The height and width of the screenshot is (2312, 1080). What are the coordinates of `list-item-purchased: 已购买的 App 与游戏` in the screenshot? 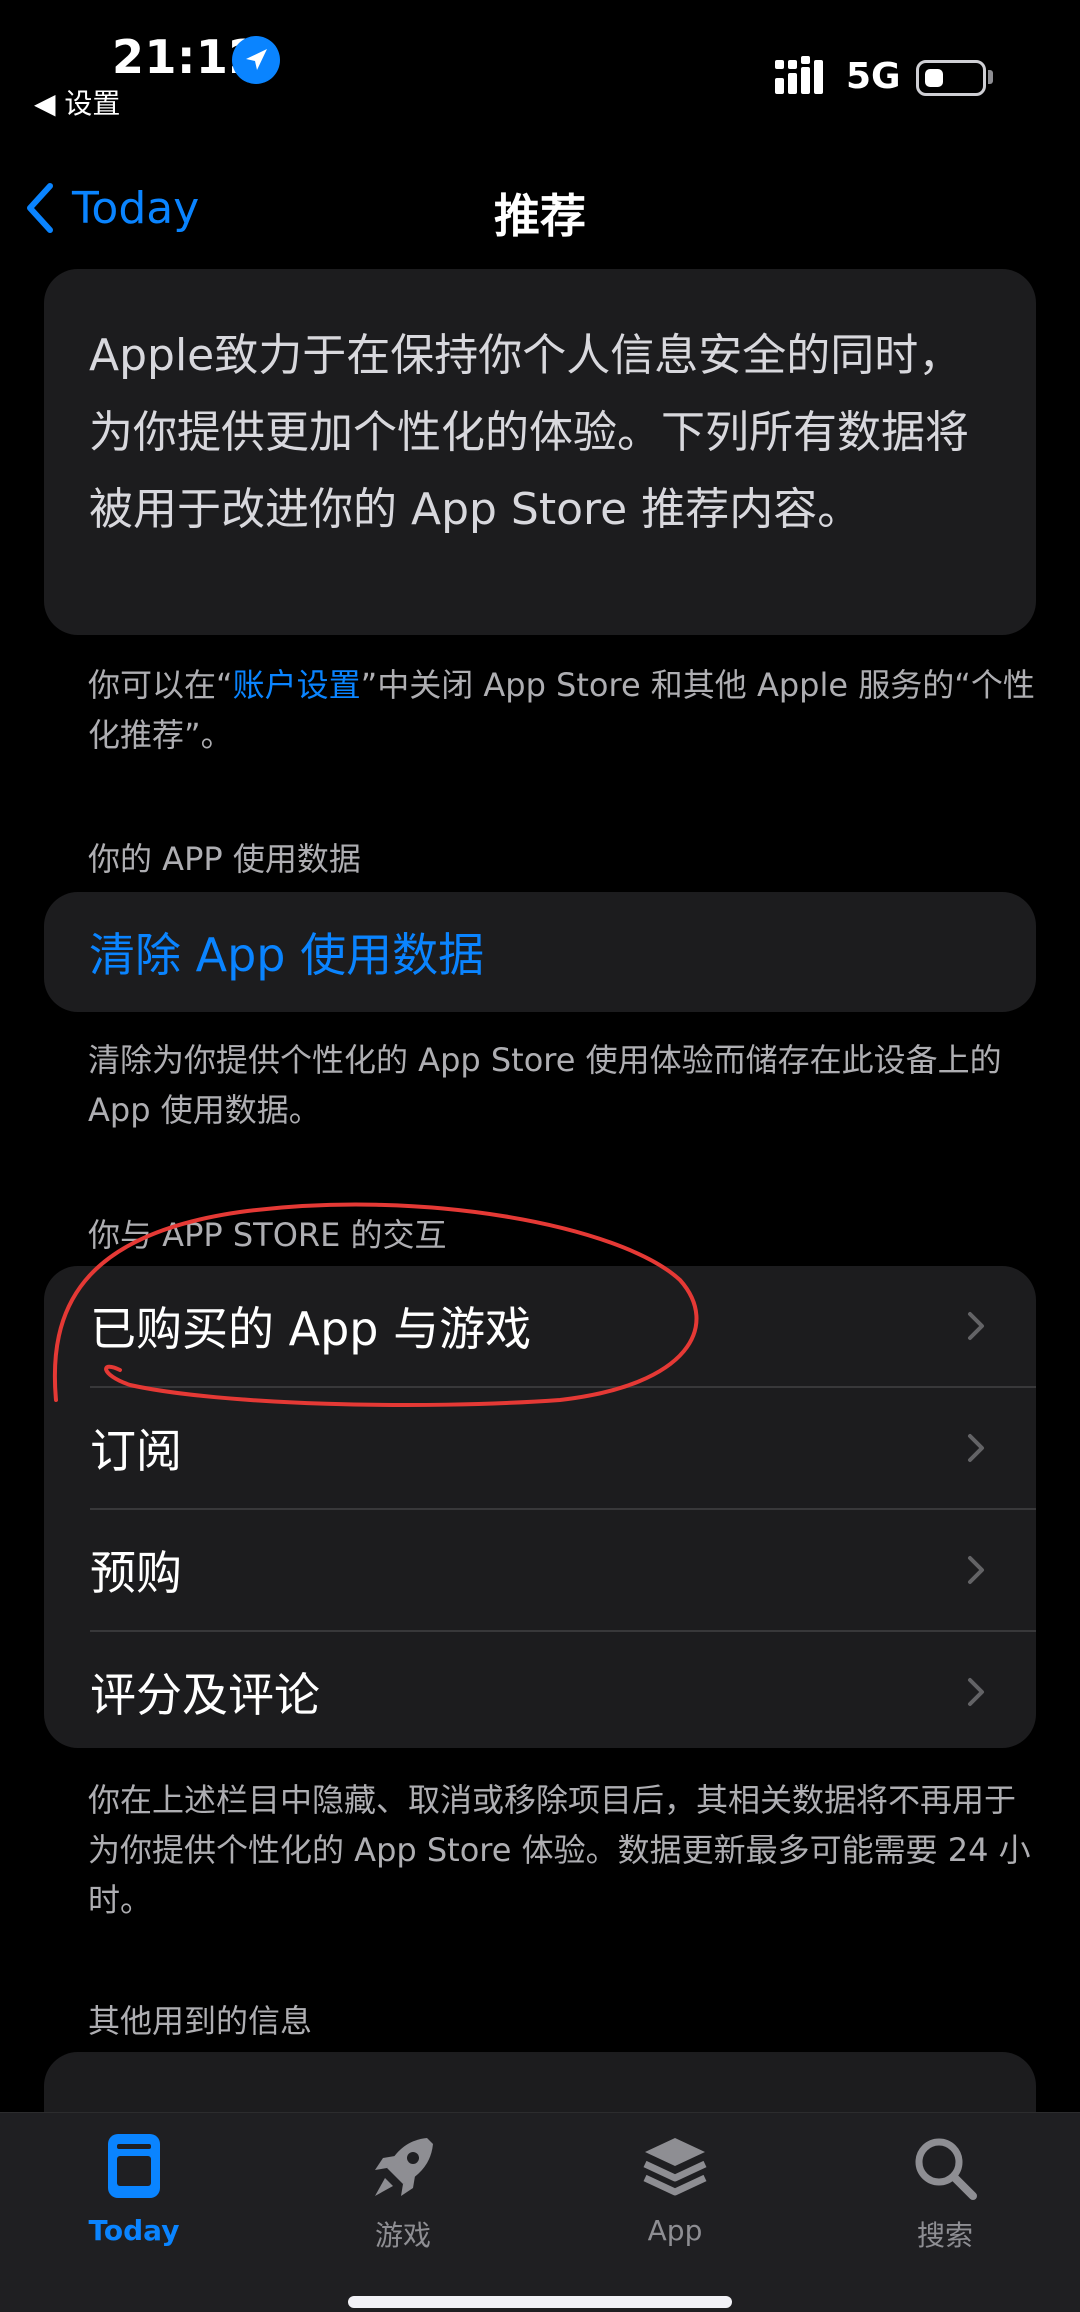 It's located at (540, 1326).